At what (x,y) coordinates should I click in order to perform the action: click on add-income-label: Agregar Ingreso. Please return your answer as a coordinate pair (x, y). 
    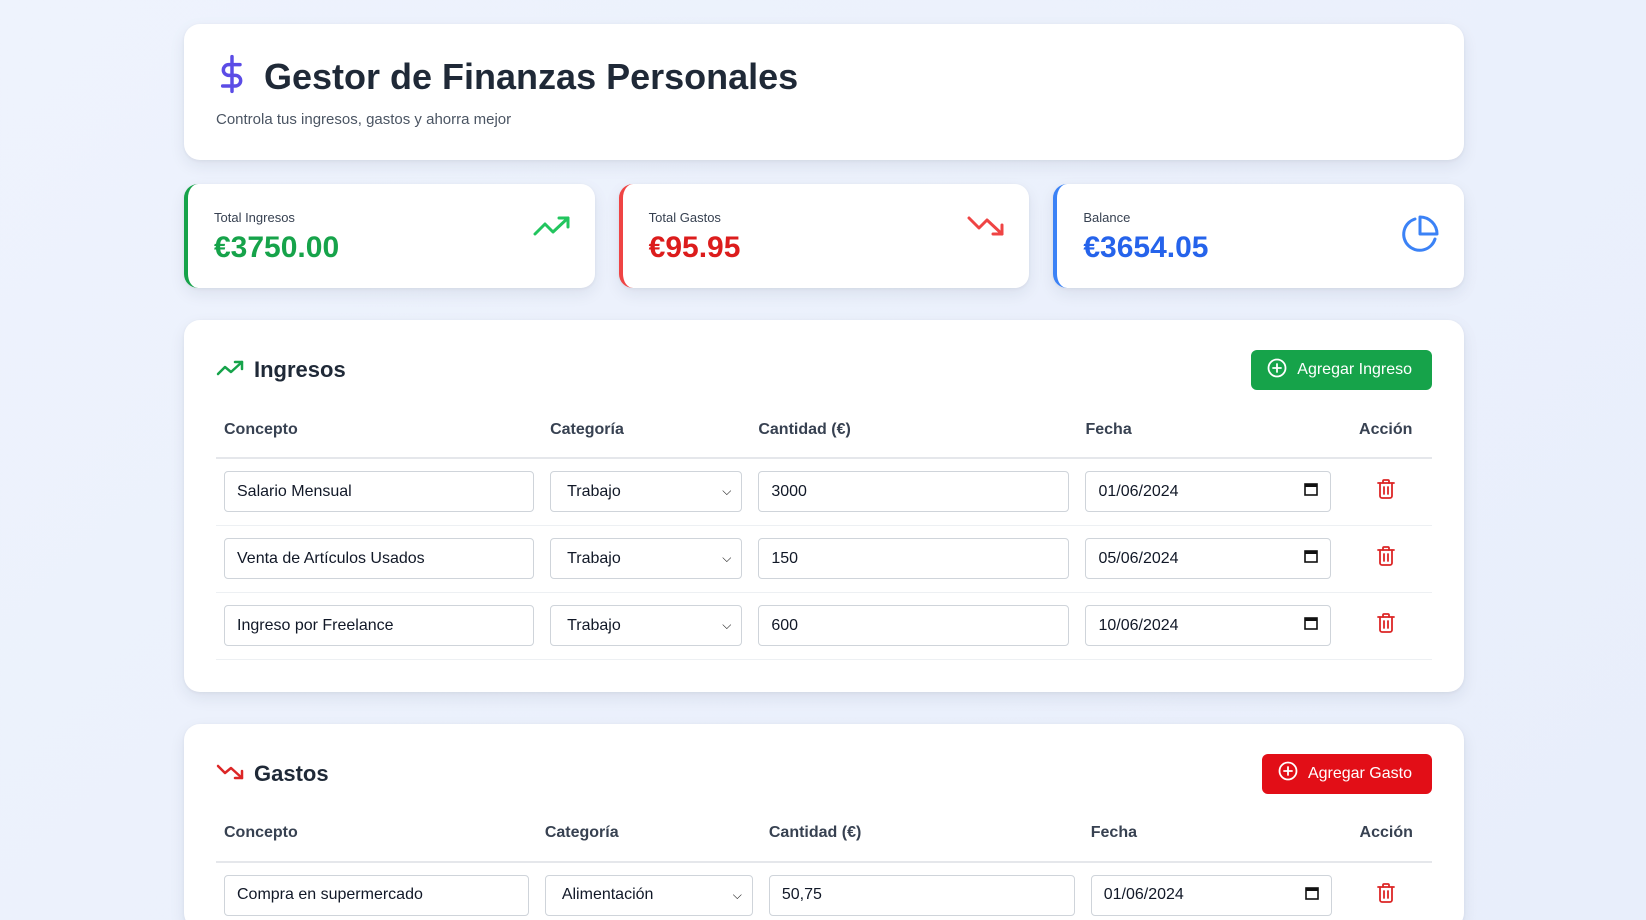
    Looking at the image, I should click on (1354, 369).